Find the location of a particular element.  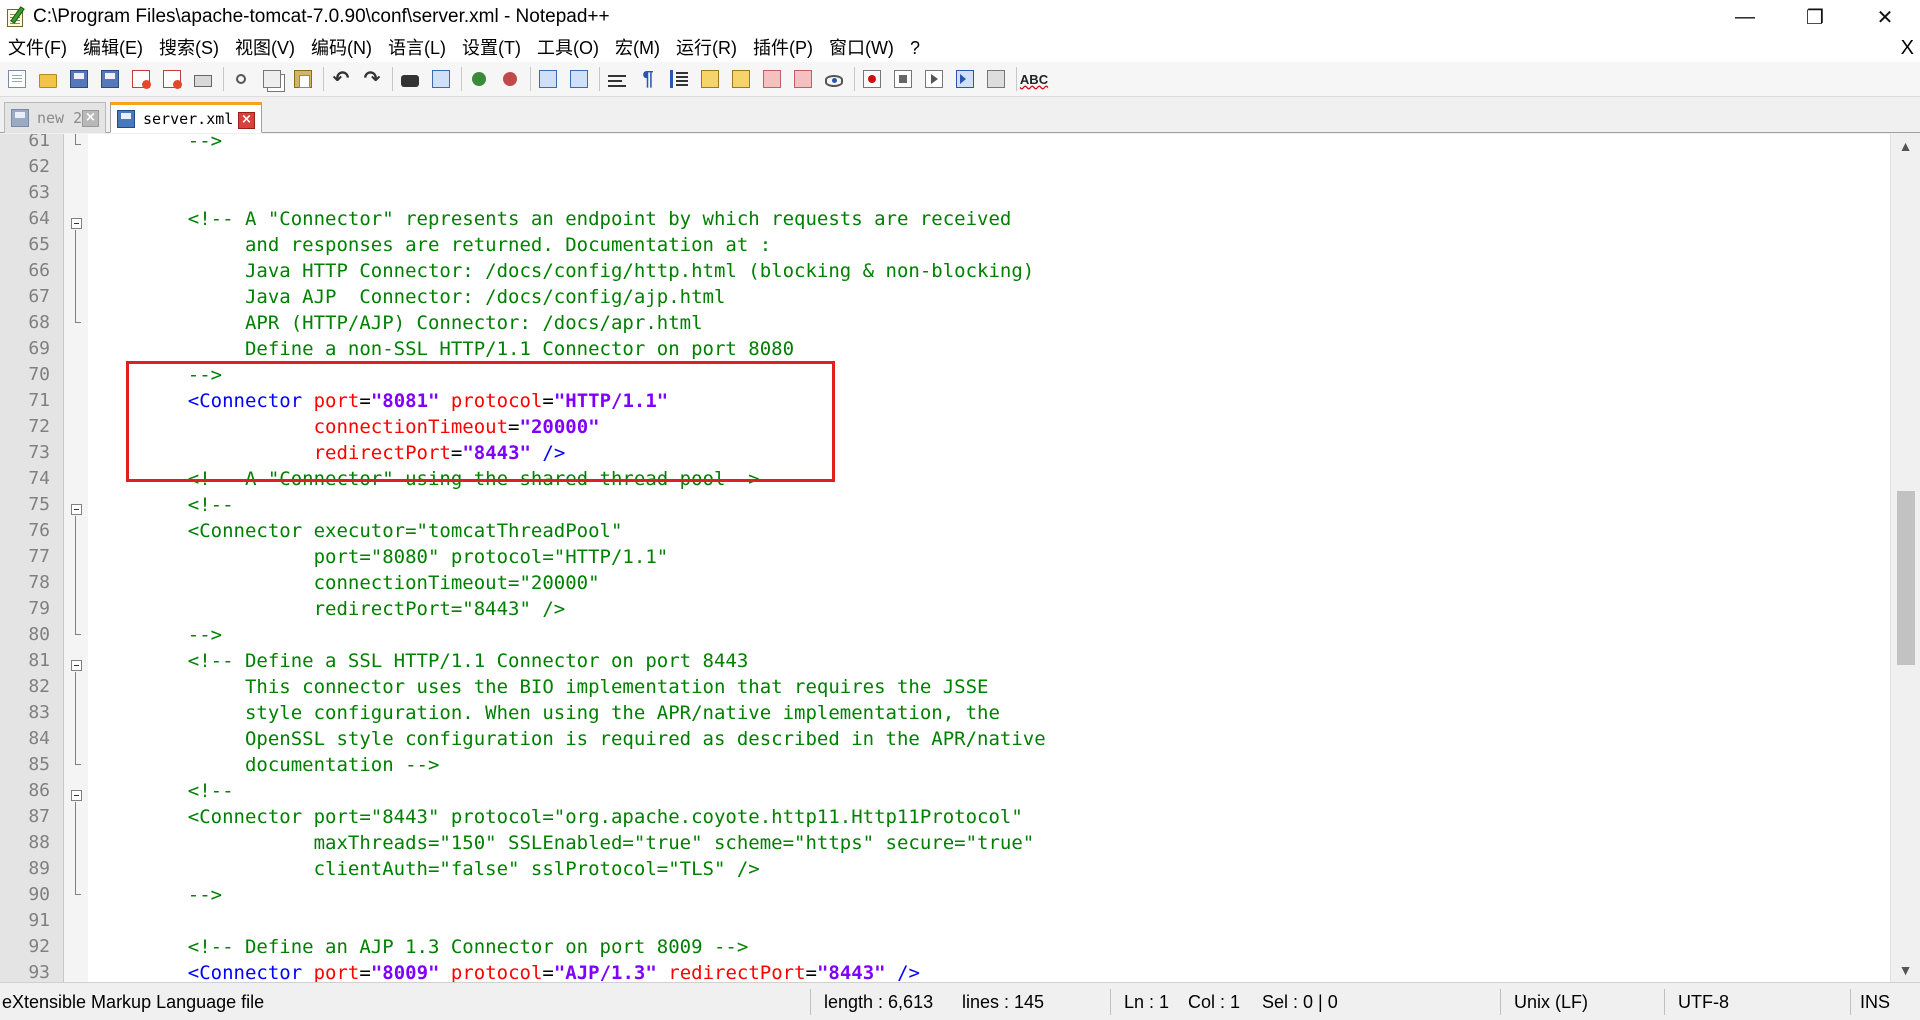

code-line: 70 --> is located at coordinates (945, 375).